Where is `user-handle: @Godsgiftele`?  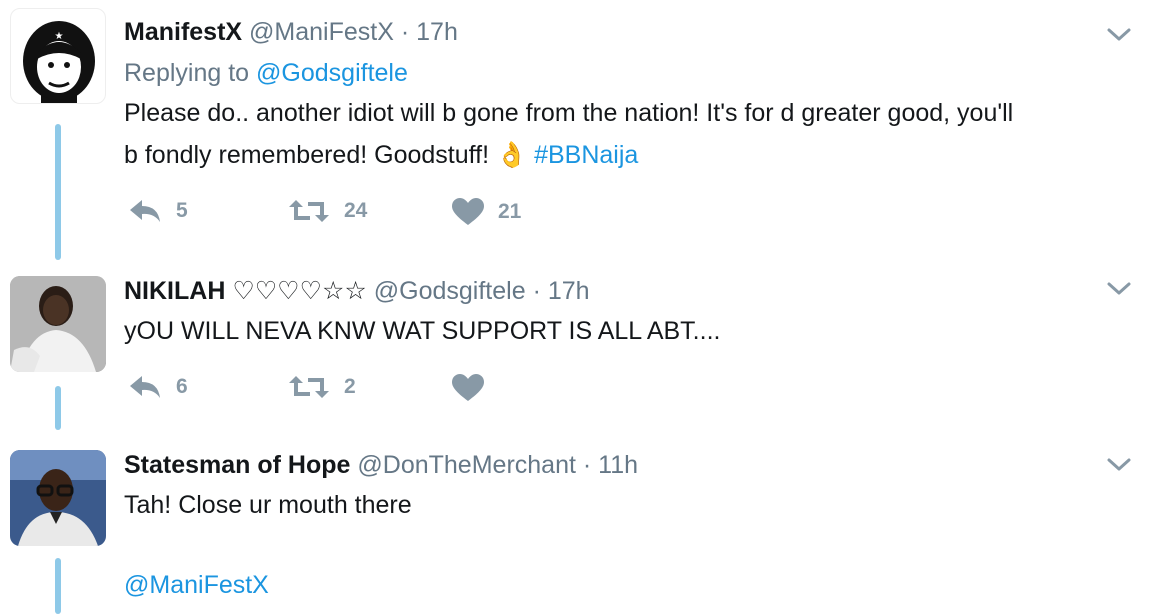 user-handle: @Godsgiftele is located at coordinates (450, 291).